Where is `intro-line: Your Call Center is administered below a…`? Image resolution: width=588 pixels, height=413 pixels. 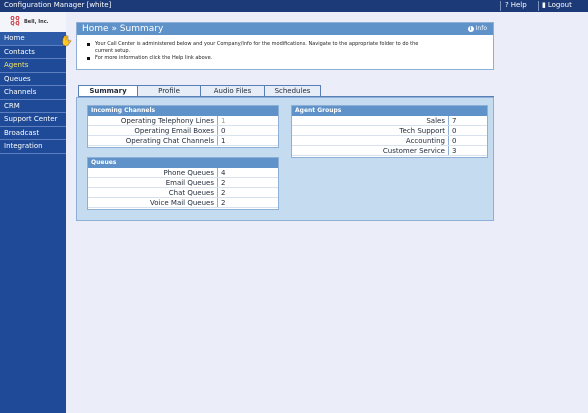
intro-line: Your Call Center is administered below a… is located at coordinates (290, 48).